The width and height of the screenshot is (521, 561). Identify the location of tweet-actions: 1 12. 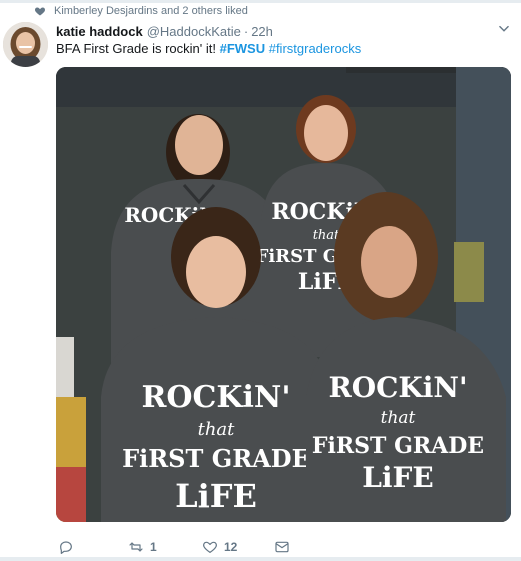
(206, 543).